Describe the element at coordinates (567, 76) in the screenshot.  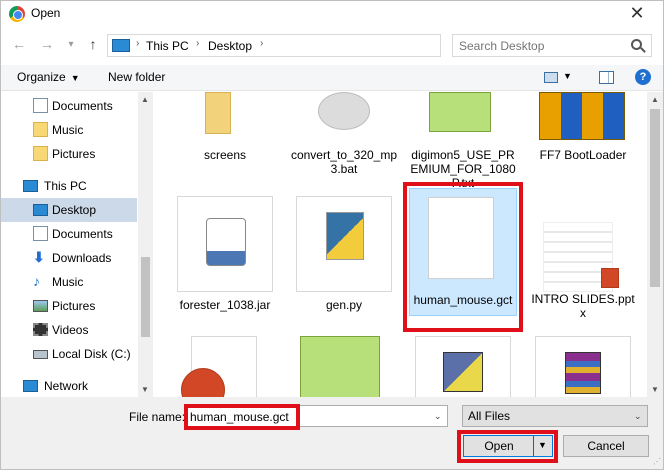
I see `view-dropdown-icon: ▼` at that location.